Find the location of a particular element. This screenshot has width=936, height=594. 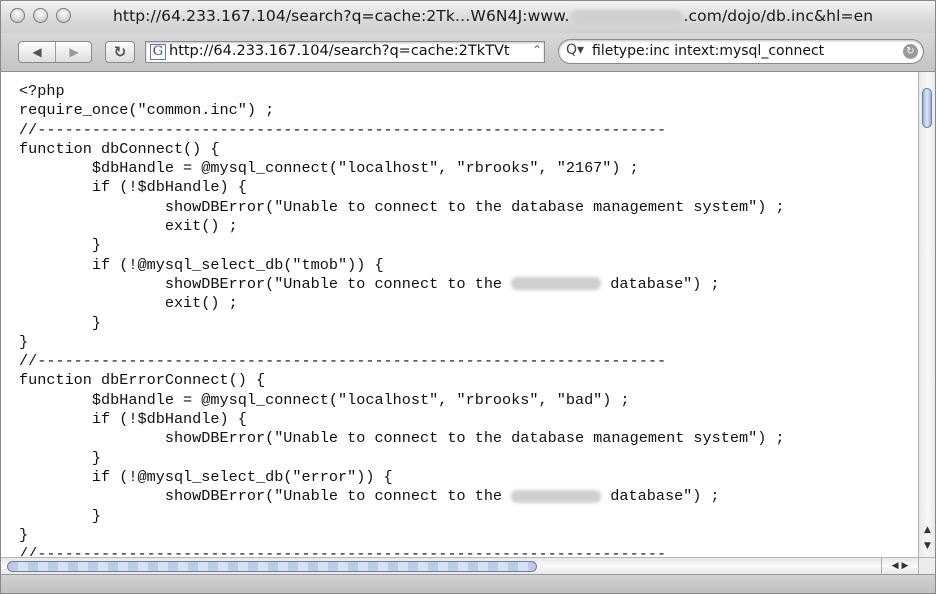

scroll-down-arrow-icon: ▼ is located at coordinates (927, 546).